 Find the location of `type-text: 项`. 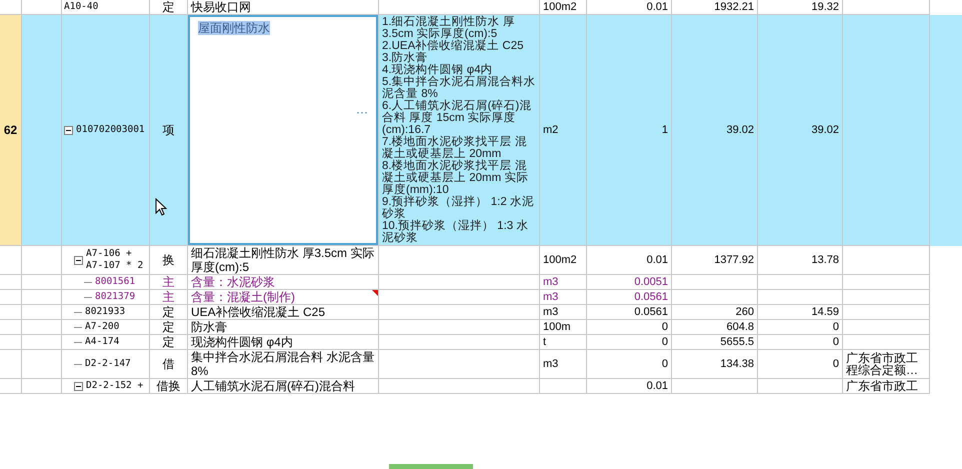

type-text: 项 is located at coordinates (168, 130).